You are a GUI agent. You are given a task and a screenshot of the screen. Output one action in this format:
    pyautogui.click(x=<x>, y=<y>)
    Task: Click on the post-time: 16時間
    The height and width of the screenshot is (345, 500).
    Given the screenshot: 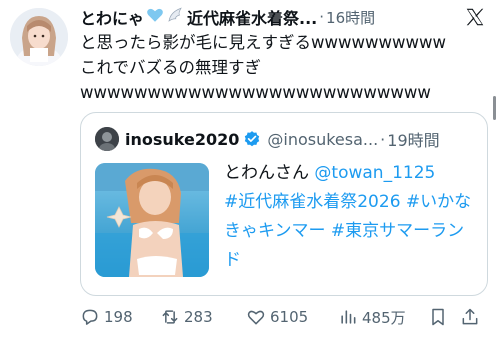 What is the action you would take?
    pyautogui.click(x=350, y=17)
    